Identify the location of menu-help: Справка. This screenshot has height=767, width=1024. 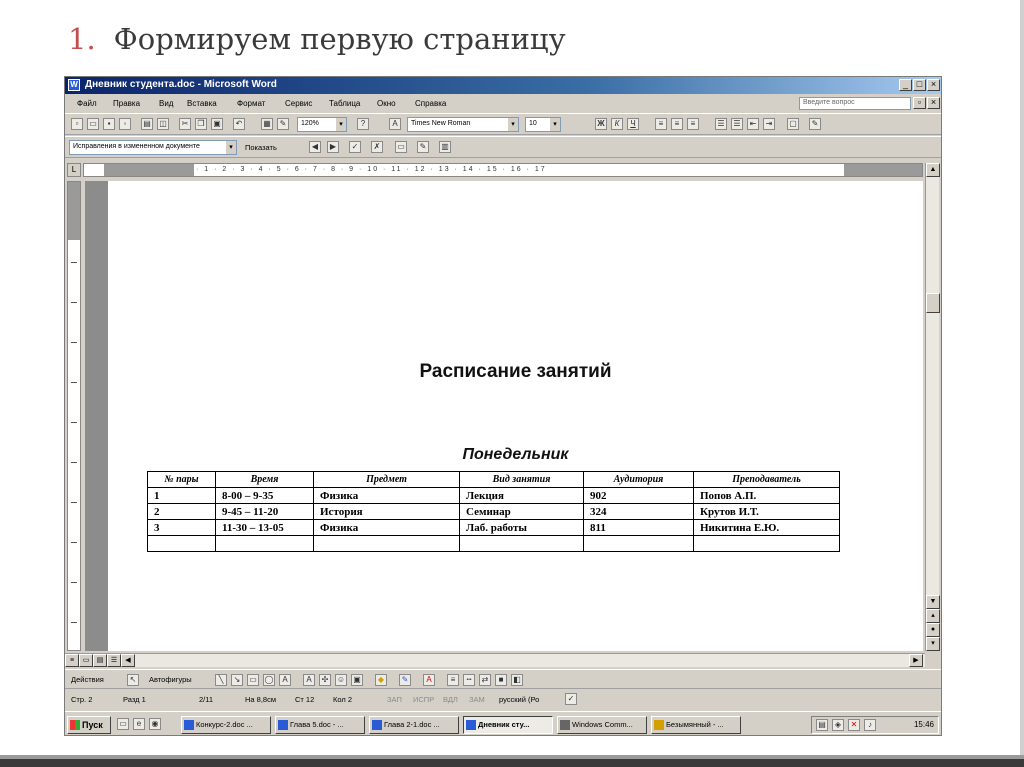
(430, 103).